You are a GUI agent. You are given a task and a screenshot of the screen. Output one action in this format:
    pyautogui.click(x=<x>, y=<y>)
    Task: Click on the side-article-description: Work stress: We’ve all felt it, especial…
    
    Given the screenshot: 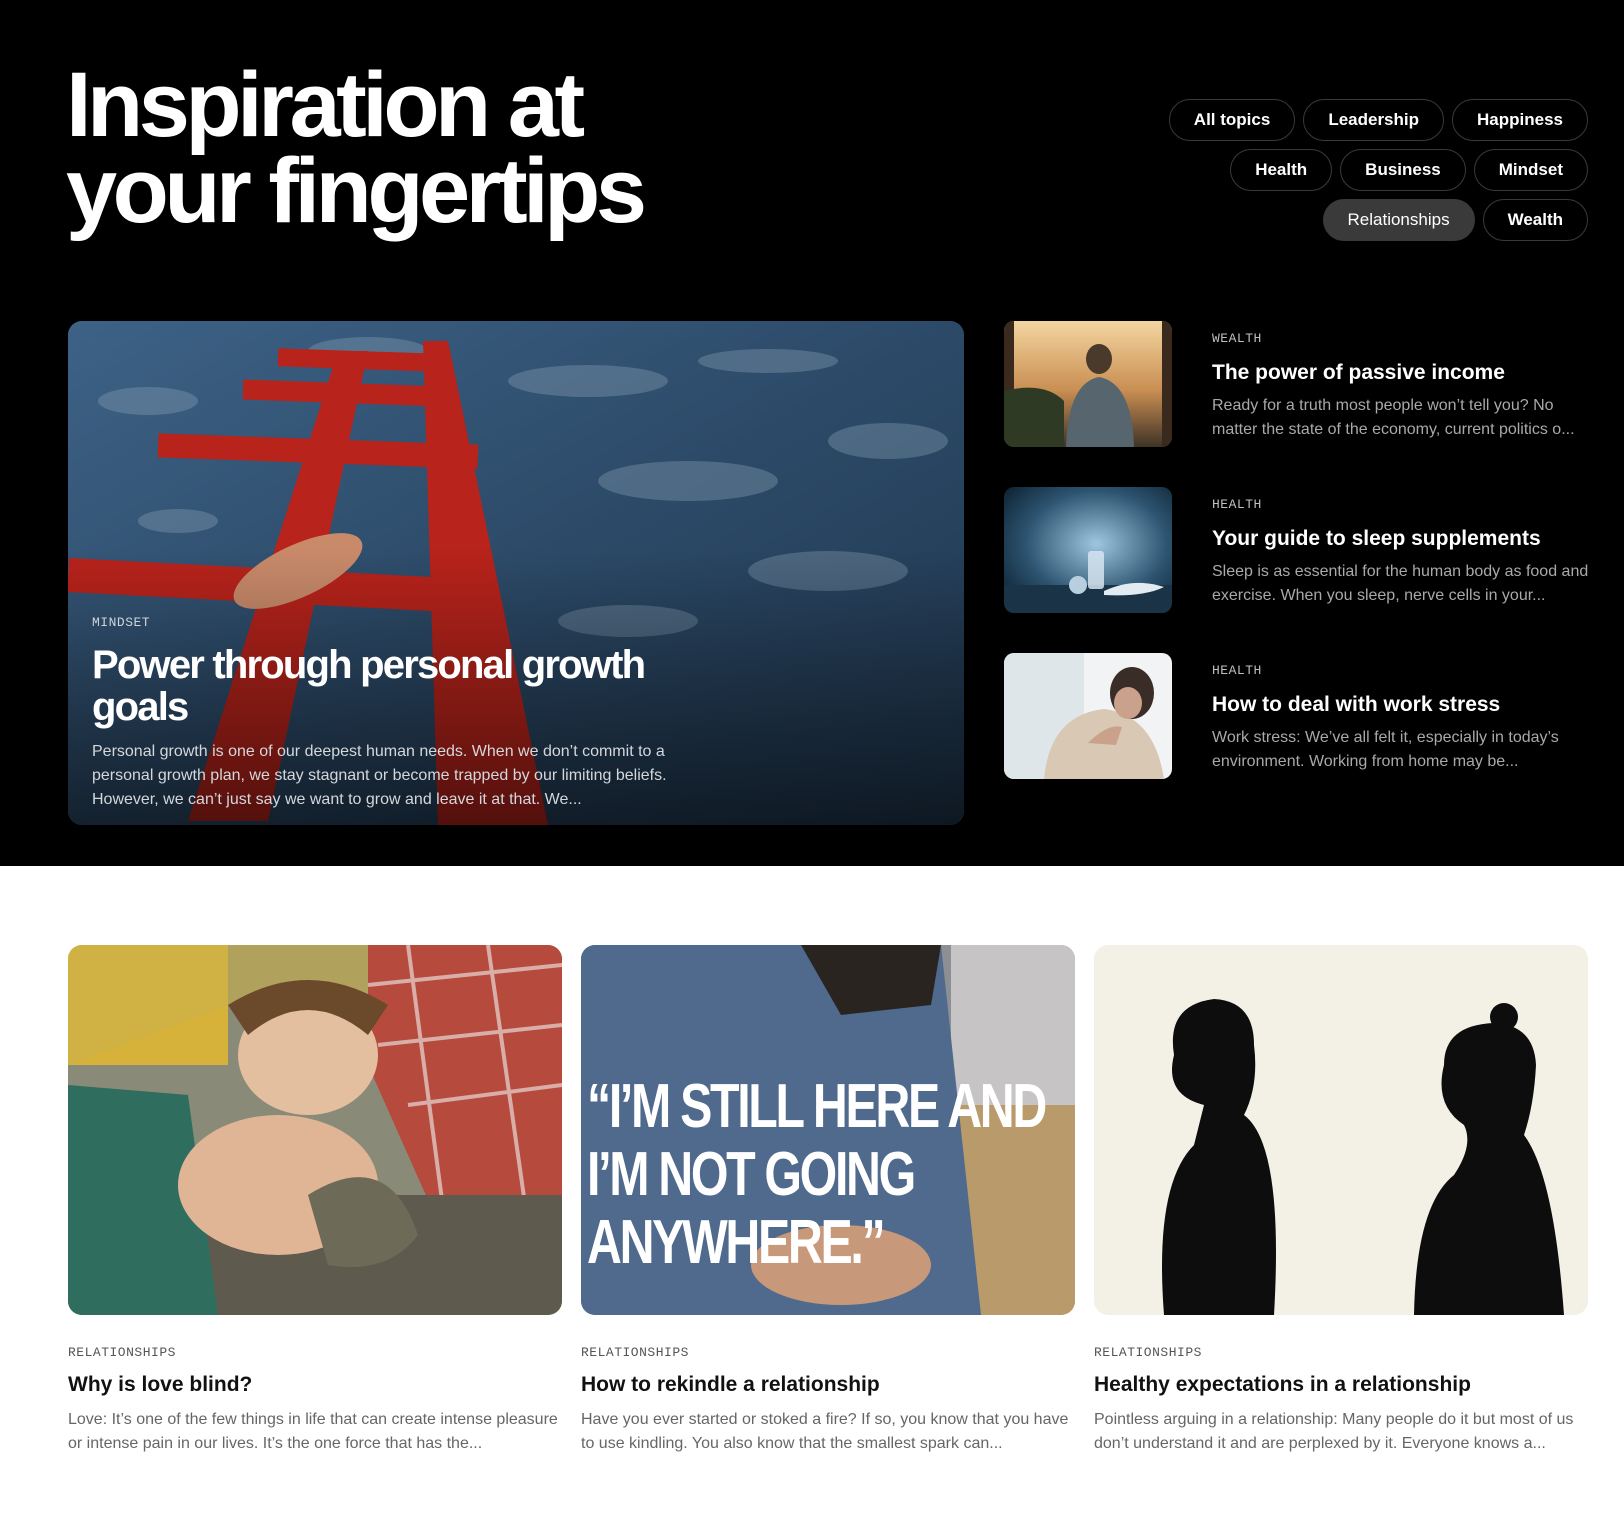 What is the action you would take?
    pyautogui.click(x=1402, y=750)
    